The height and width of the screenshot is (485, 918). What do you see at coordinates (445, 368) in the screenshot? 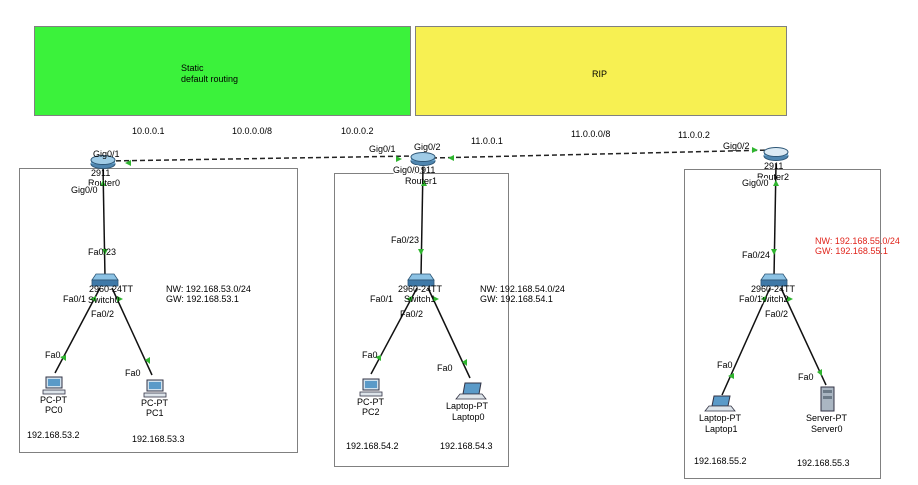
I see `laptop0-port: Fa0` at bounding box center [445, 368].